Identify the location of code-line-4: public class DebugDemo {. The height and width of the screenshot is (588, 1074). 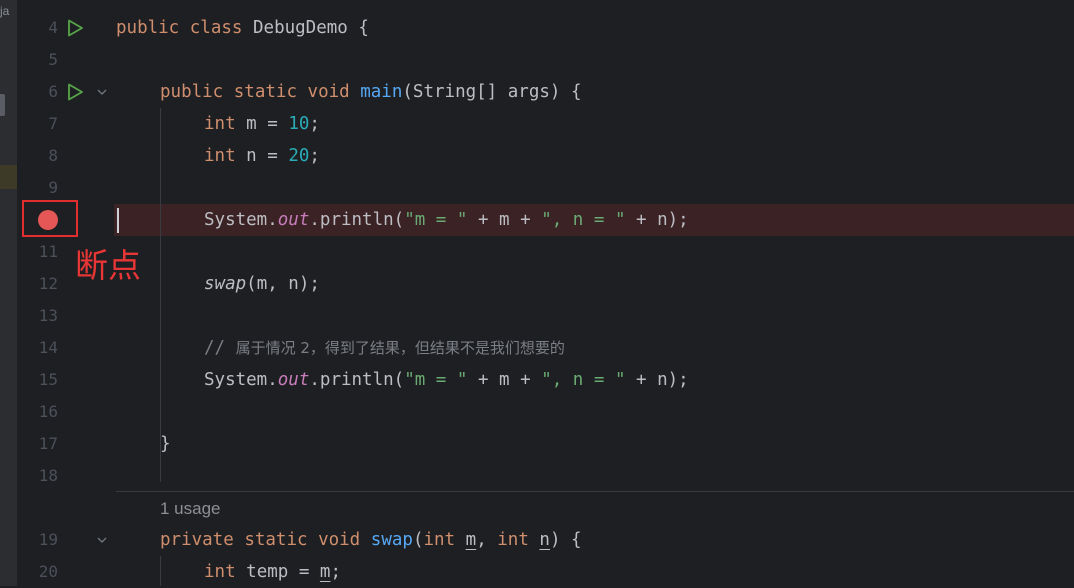
(242, 28).